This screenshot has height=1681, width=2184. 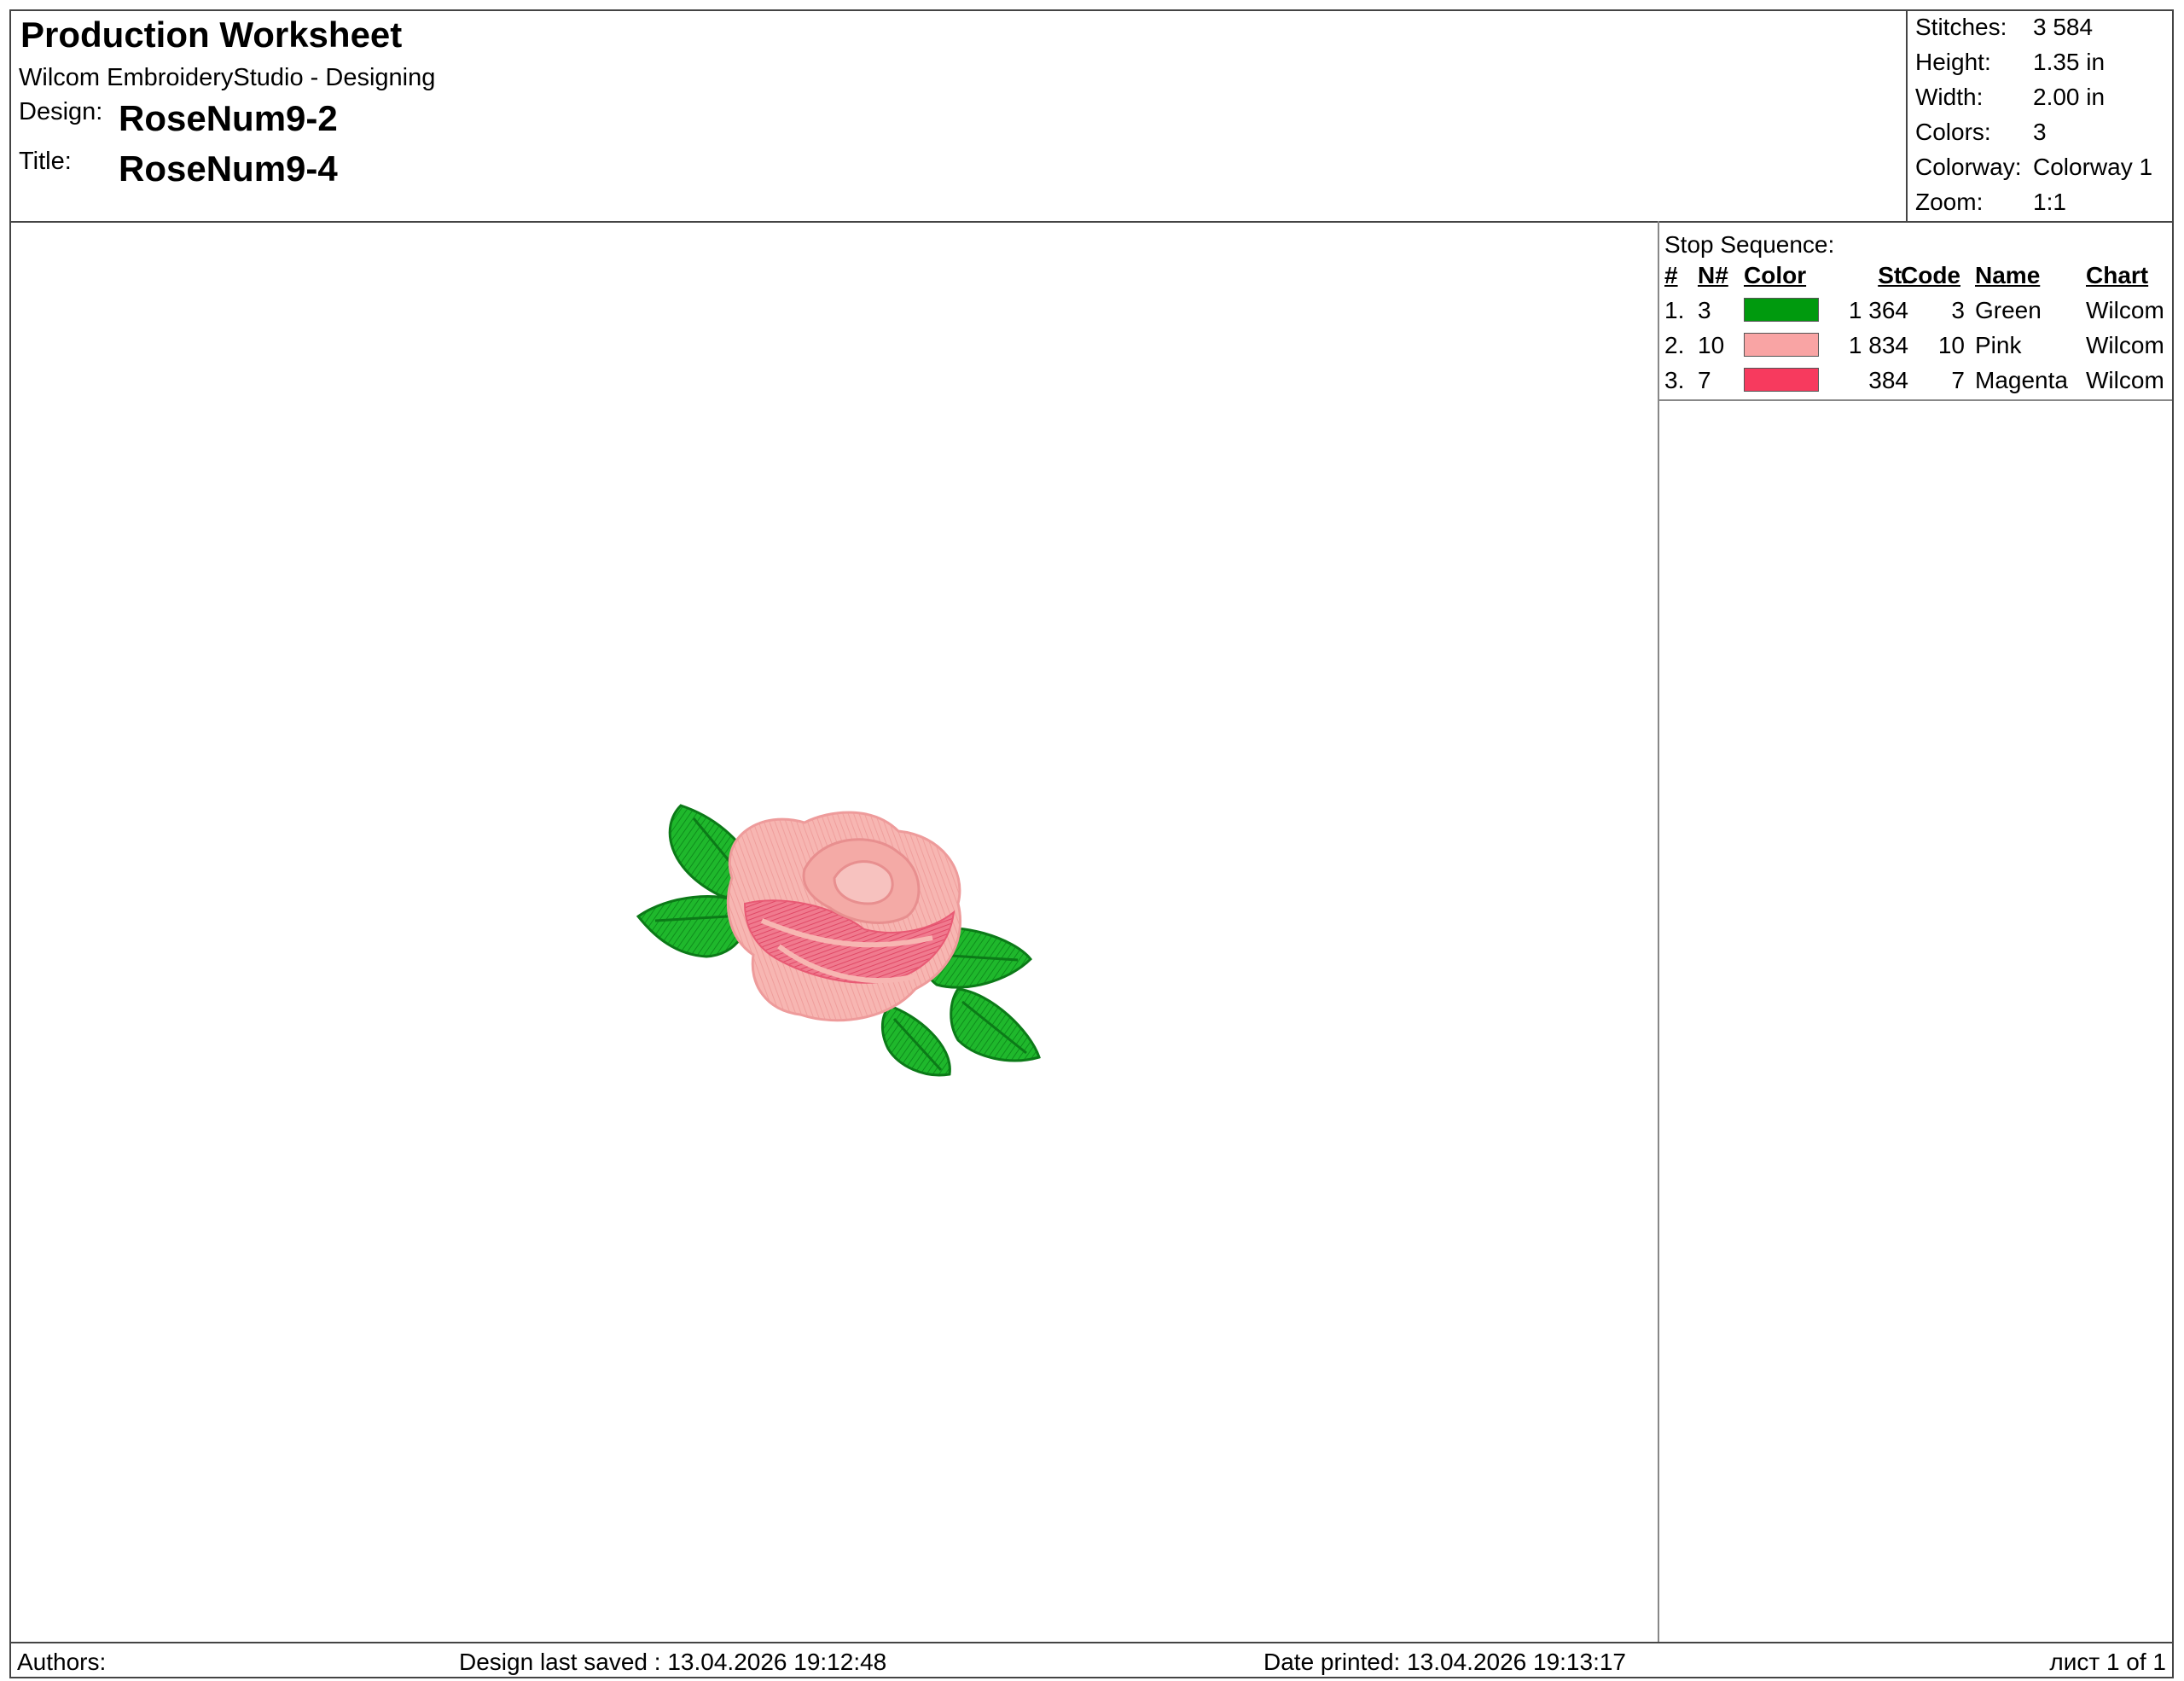 I want to click on software-name: Wilcom EmbroideryStudio - Designing, so click(x=228, y=78).